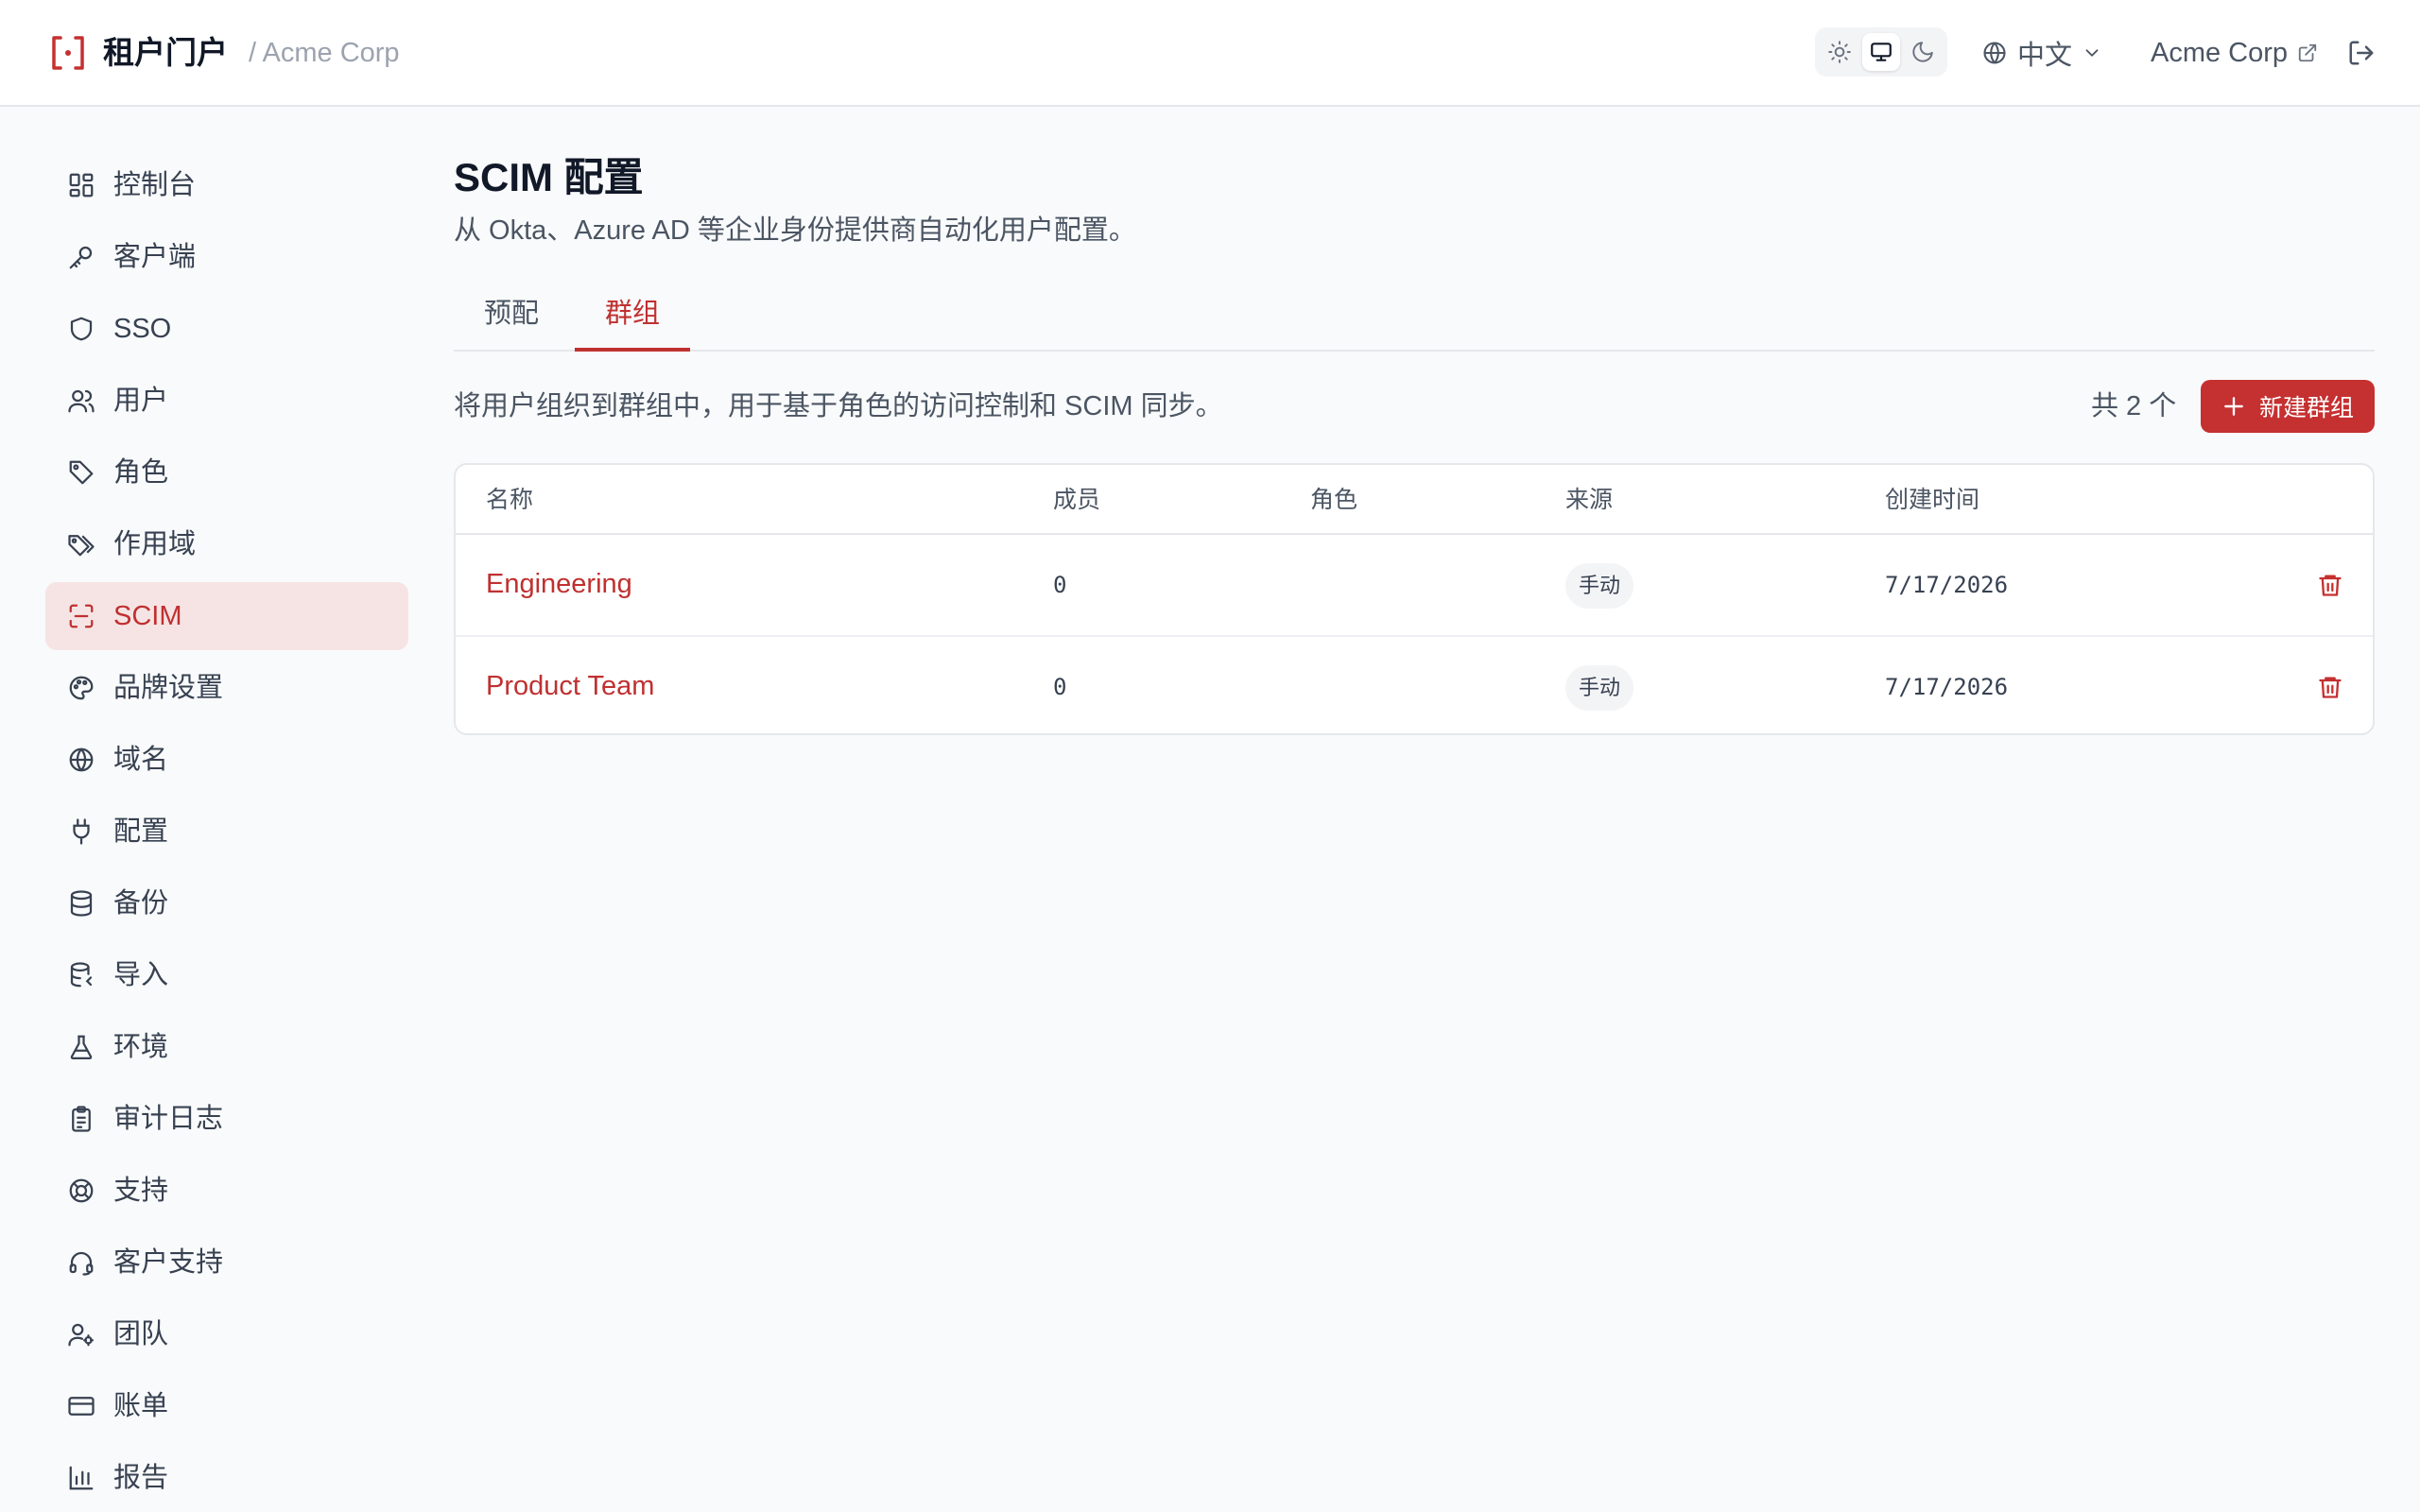  Describe the element at coordinates (510, 500) in the screenshot. I see `column-header-name: 名称` at that location.